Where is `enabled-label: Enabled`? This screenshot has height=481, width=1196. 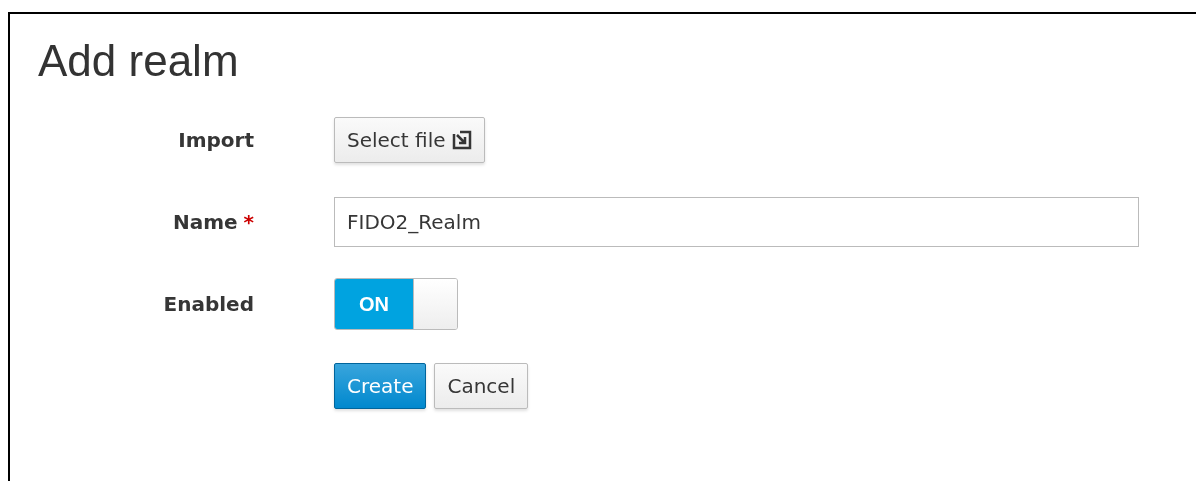
enabled-label: Enabled is located at coordinates (208, 304).